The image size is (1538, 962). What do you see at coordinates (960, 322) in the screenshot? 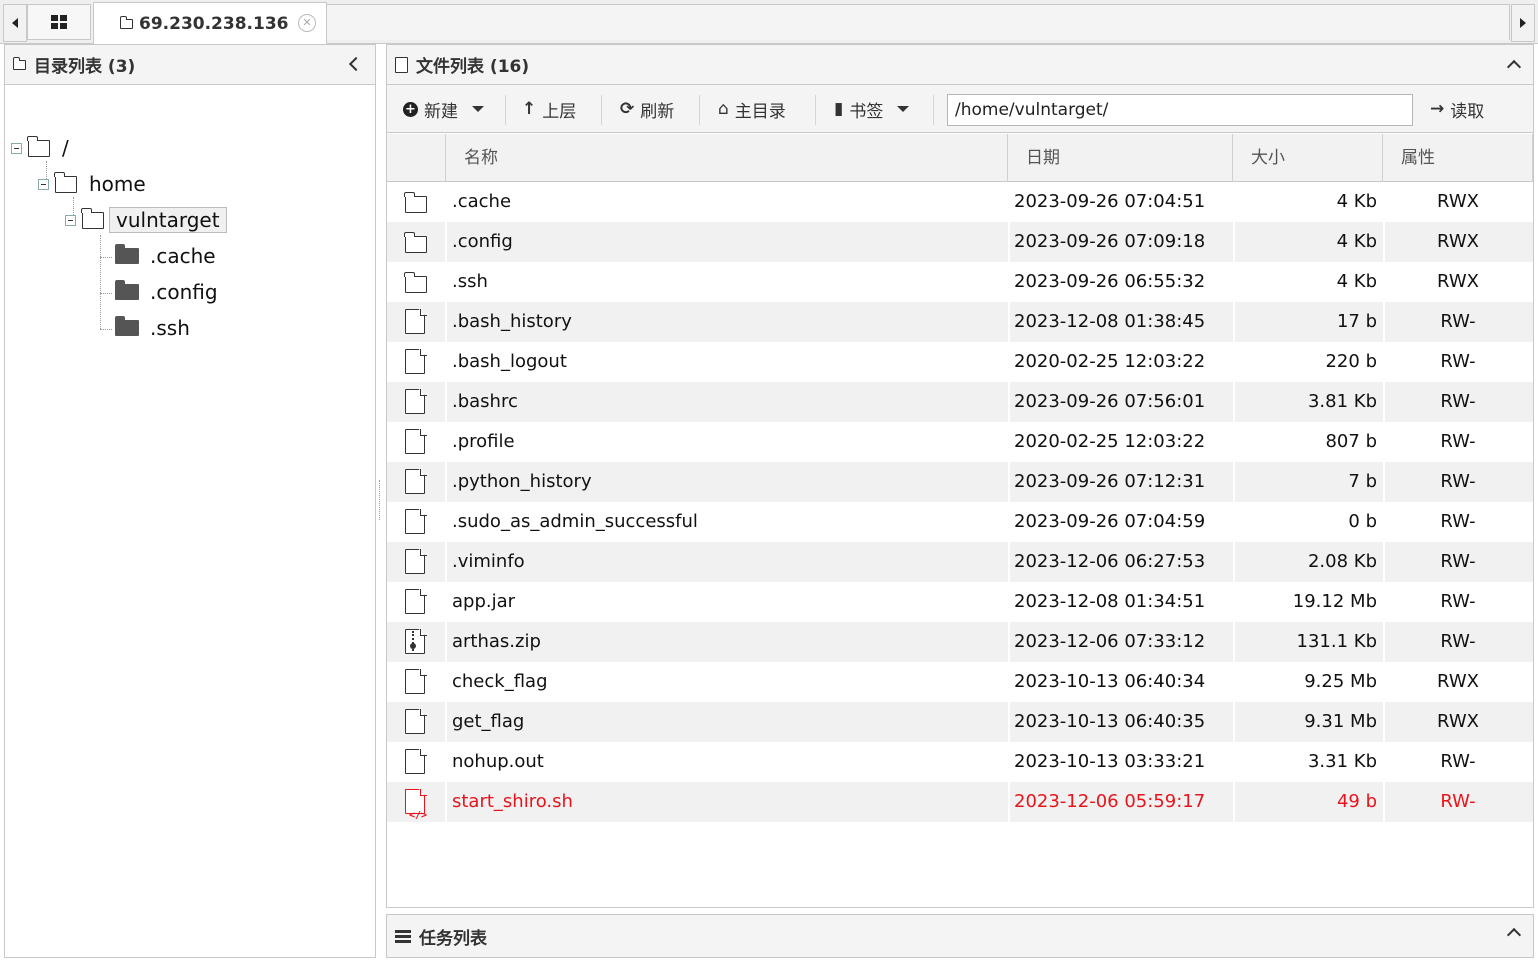
I see `file-row: .bash_history 2023-12-08 01:38:45 17 b RW-` at bounding box center [960, 322].